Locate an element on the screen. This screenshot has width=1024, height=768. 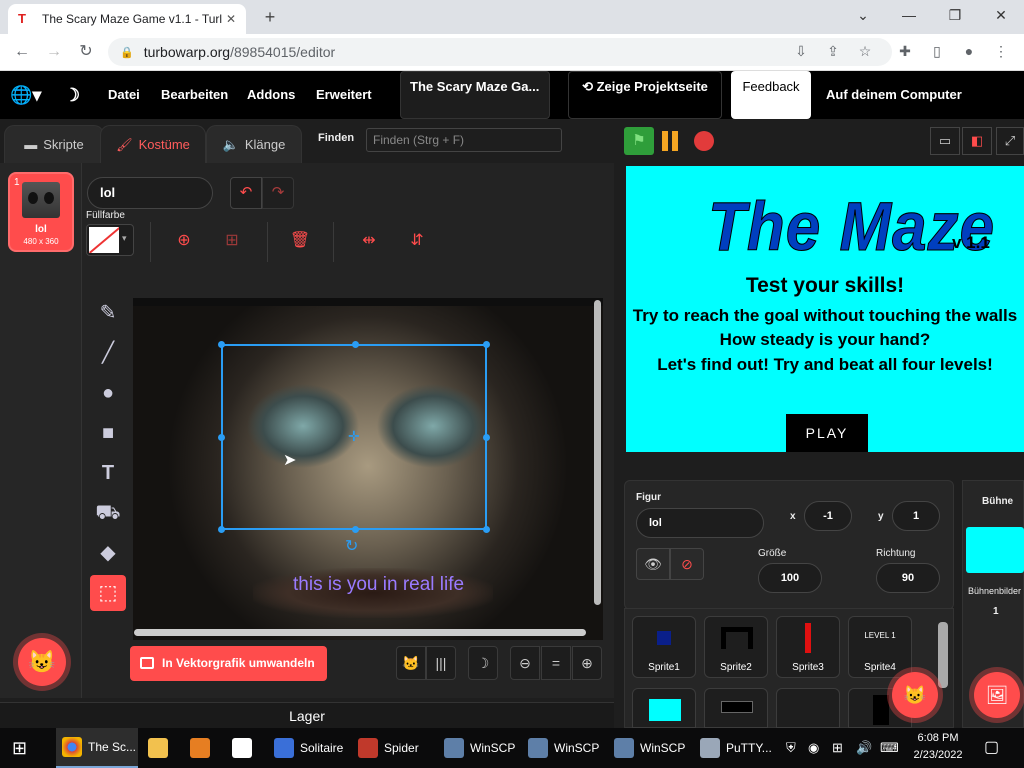
fill-bucket-icon: ⛟ is located at coordinates (108, 513).